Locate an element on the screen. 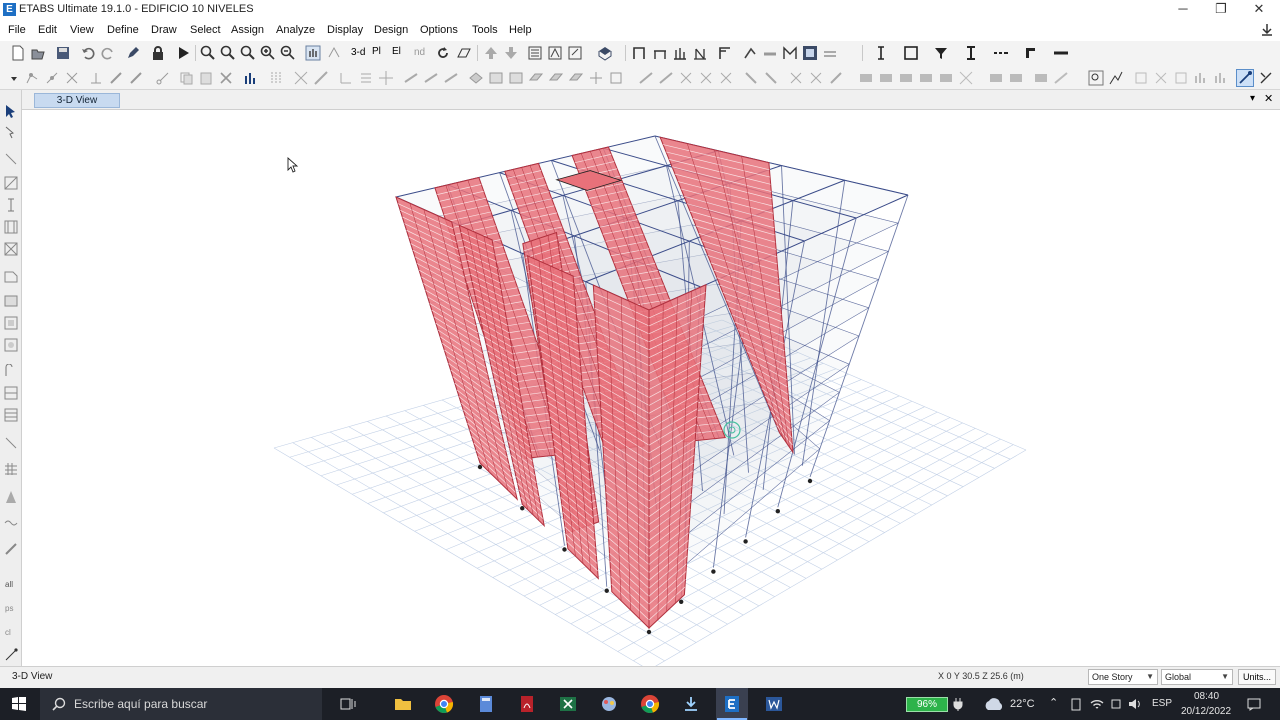  paint-3d-icon is located at coordinates (609, 704).